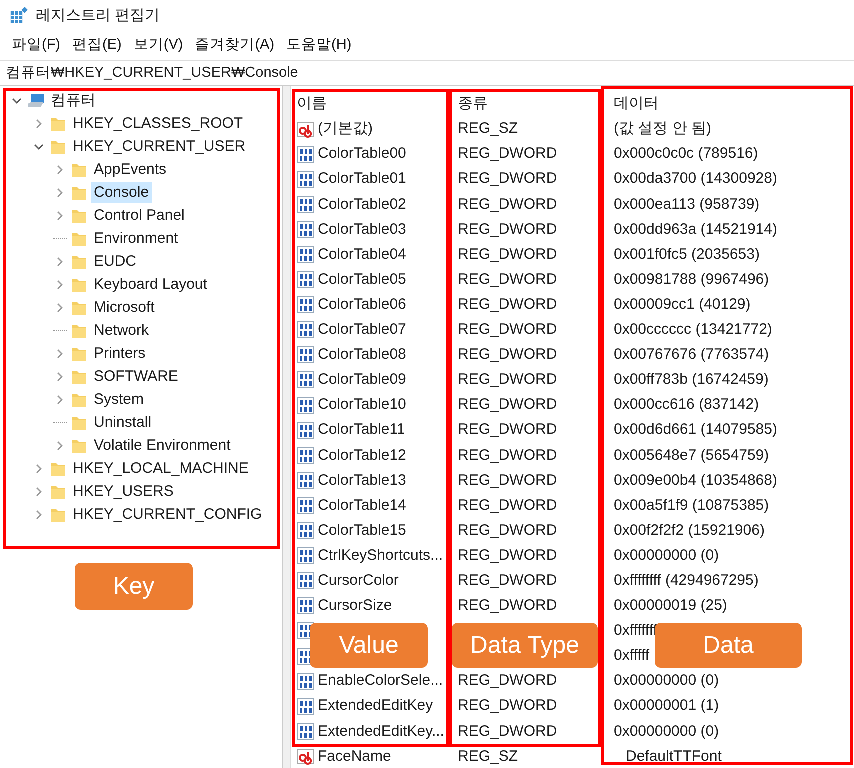  Describe the element at coordinates (355, 757) in the screenshot. I see `value-name: FaceName` at that location.